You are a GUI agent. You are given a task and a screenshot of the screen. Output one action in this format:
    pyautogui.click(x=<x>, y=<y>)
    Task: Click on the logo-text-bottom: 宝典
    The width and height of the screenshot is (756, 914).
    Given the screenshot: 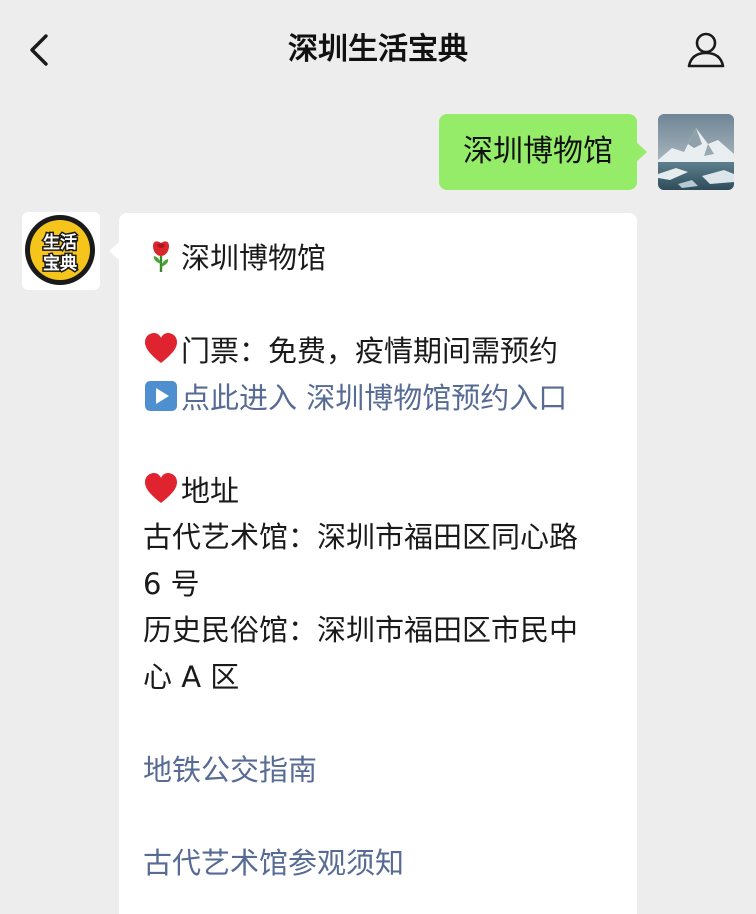 What is the action you would take?
    pyautogui.click(x=60, y=263)
    